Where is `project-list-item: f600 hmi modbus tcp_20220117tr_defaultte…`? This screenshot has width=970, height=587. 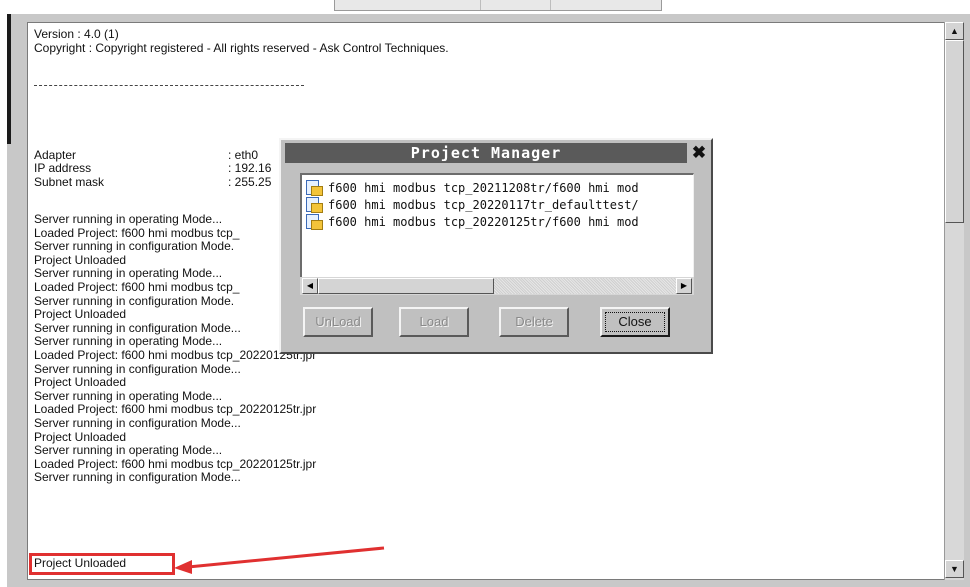 project-list-item: f600 hmi modbus tcp_20220117tr_defaultte… is located at coordinates (472, 205).